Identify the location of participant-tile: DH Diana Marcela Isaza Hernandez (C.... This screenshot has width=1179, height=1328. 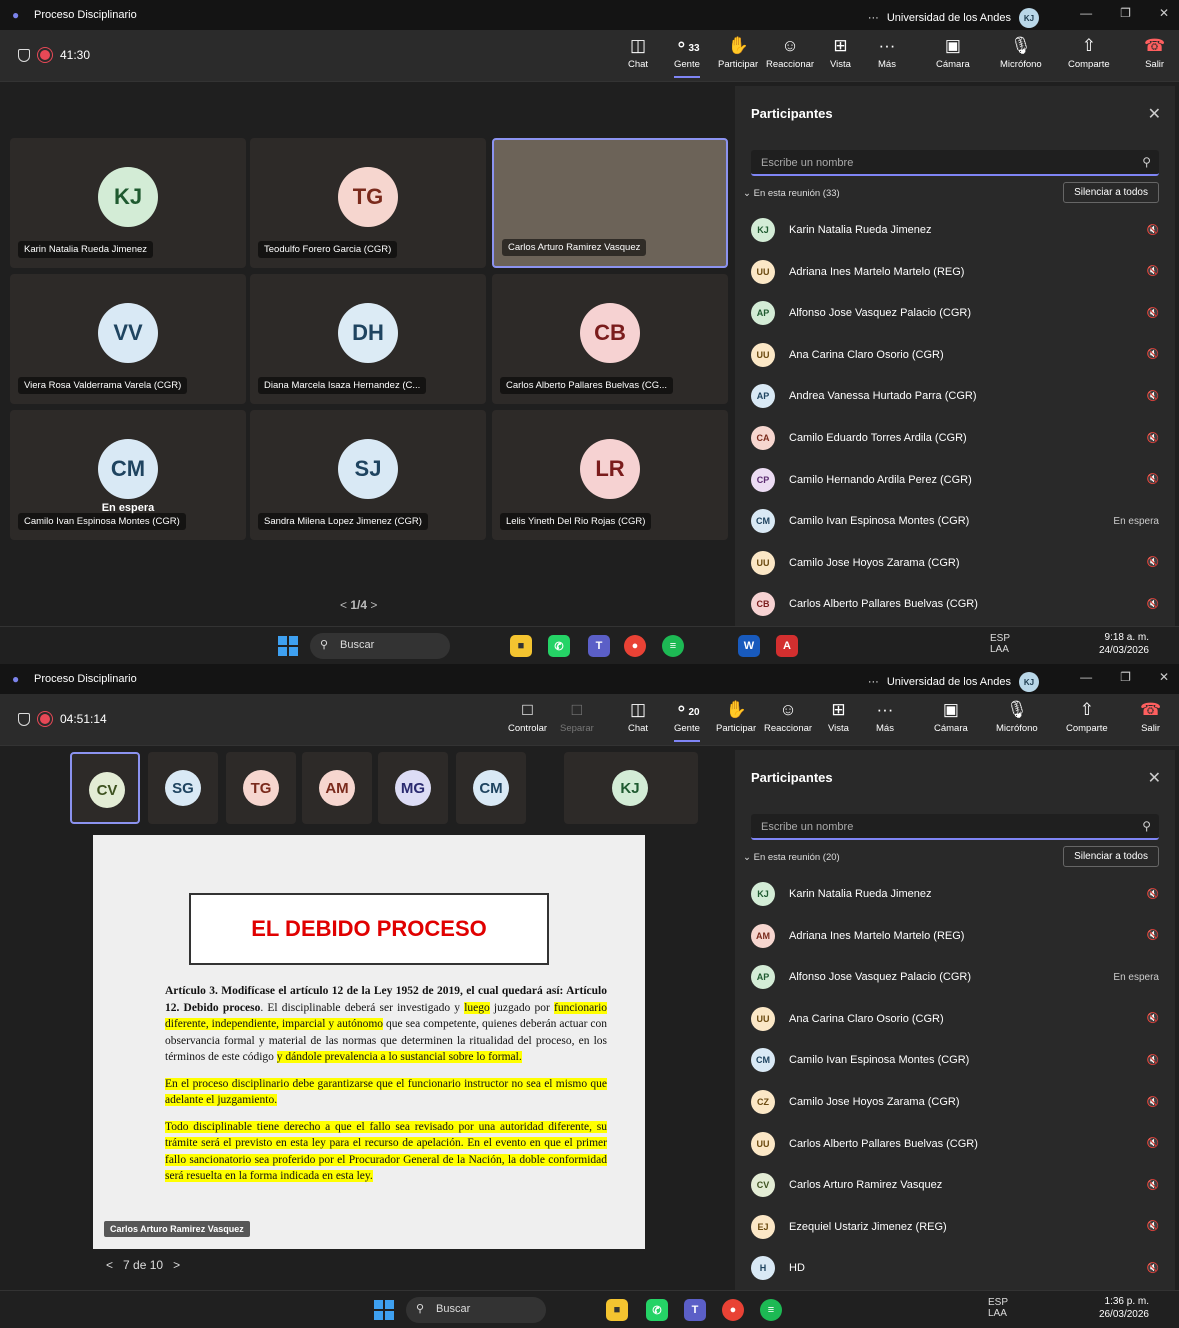
(368, 339).